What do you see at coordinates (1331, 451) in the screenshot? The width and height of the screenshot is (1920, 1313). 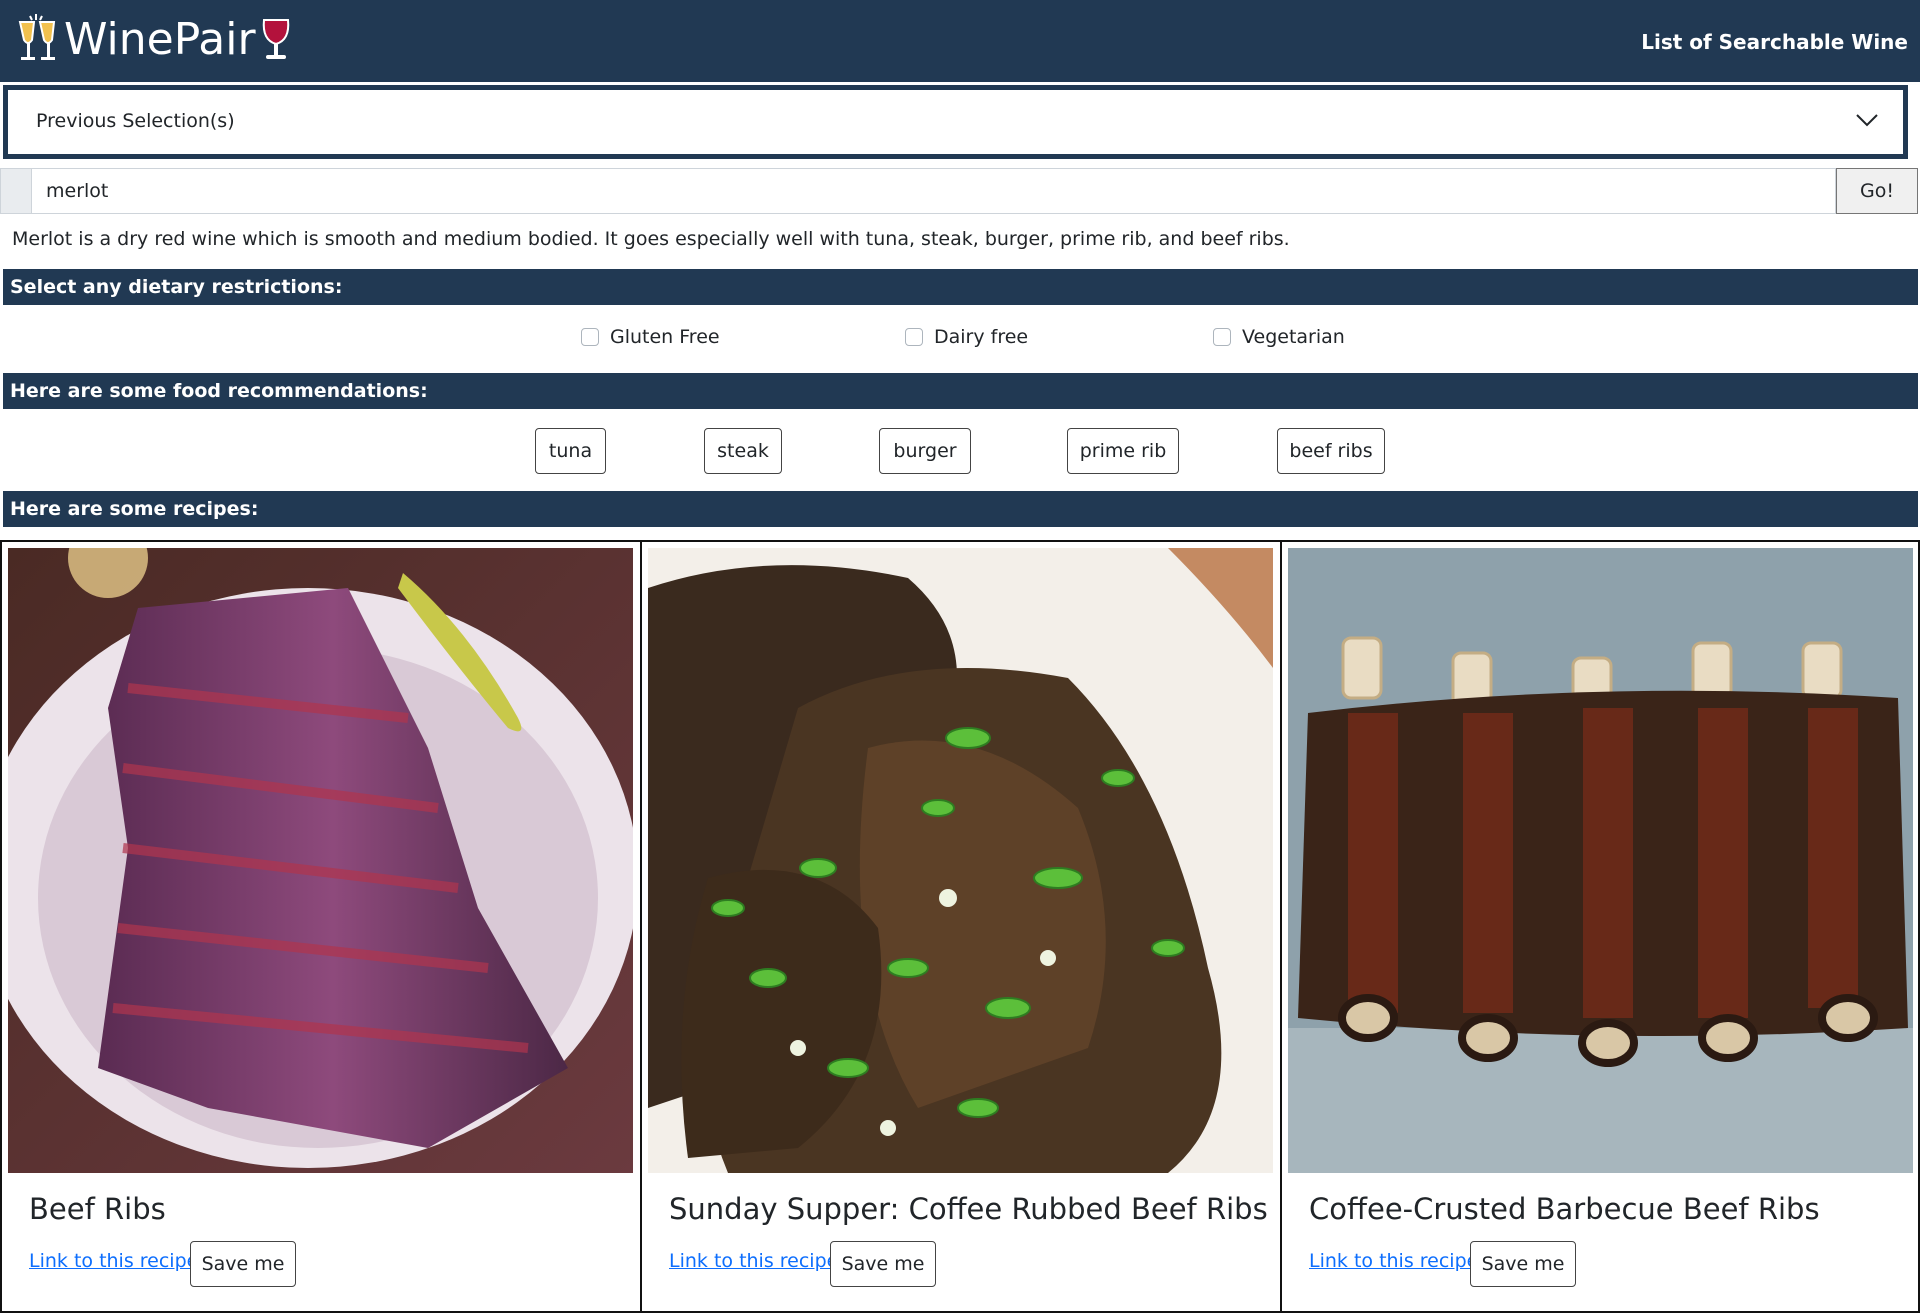 I see `food-button-beef-ribs: beef ribs` at bounding box center [1331, 451].